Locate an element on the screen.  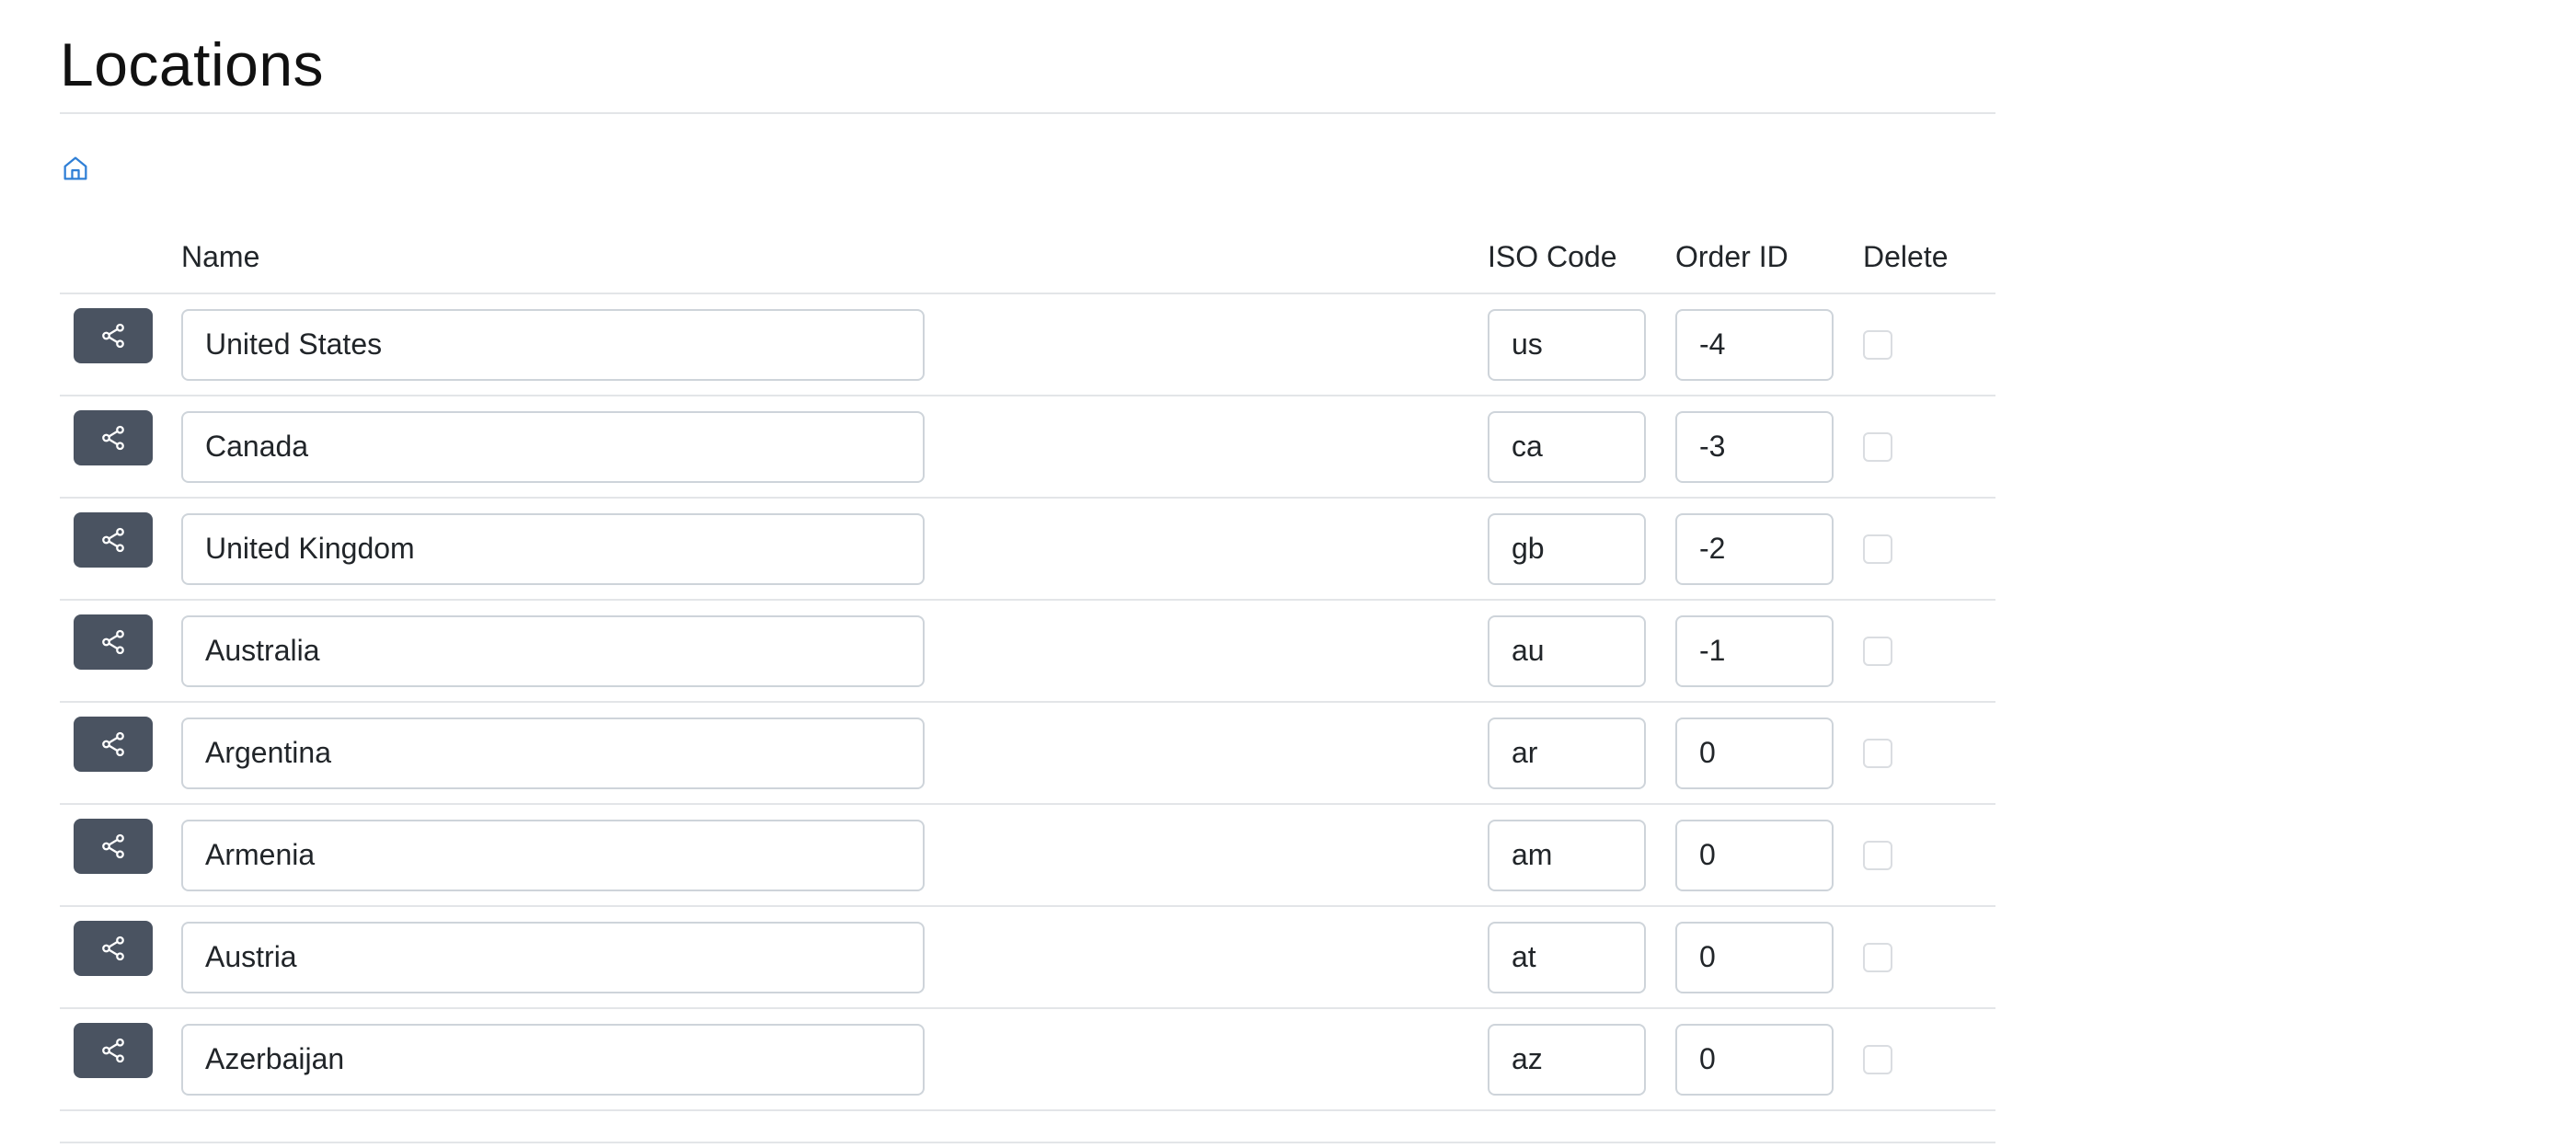
page-title: Locations is located at coordinates (192, 64).